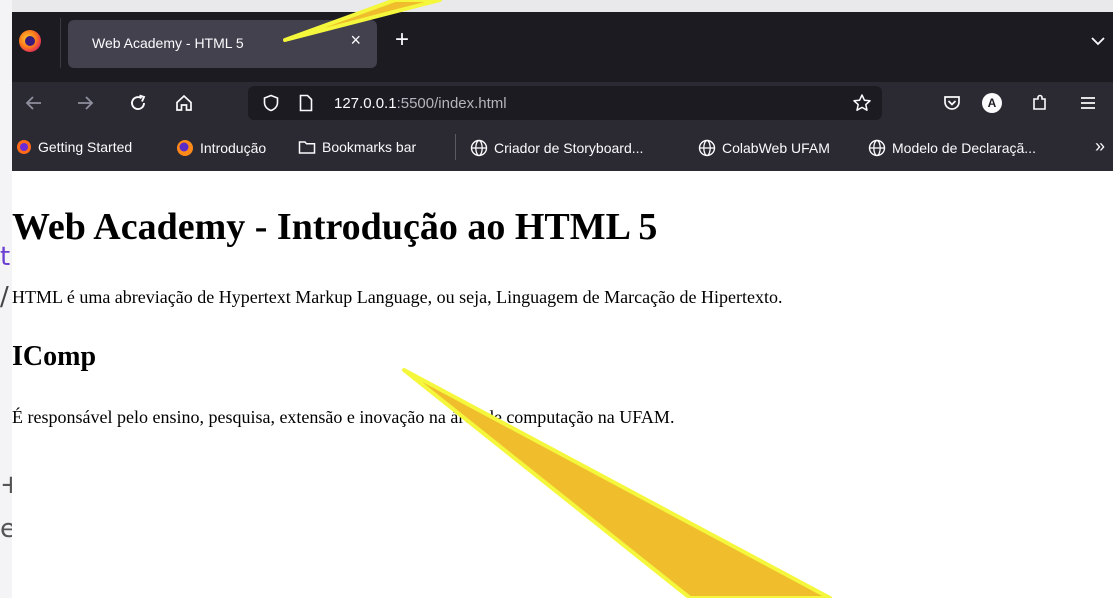 Image resolution: width=1113 pixels, height=598 pixels. I want to click on forward-button, so click(85, 103).